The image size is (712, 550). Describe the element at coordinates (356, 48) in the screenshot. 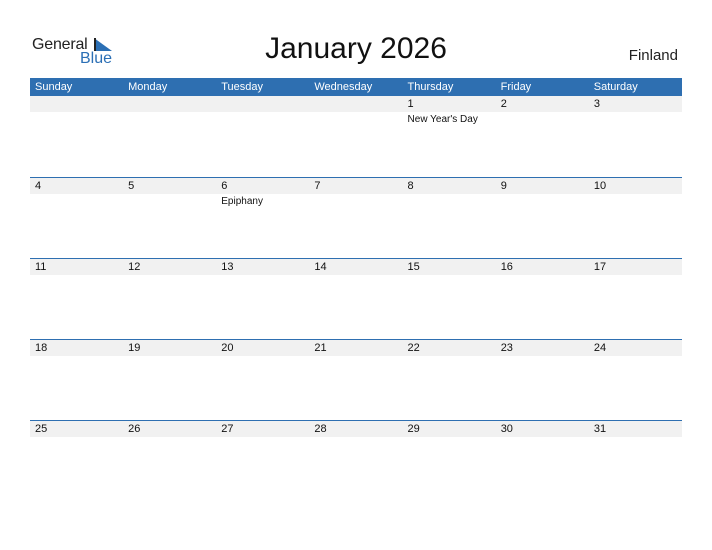

I see `page-title: January 2026` at that location.